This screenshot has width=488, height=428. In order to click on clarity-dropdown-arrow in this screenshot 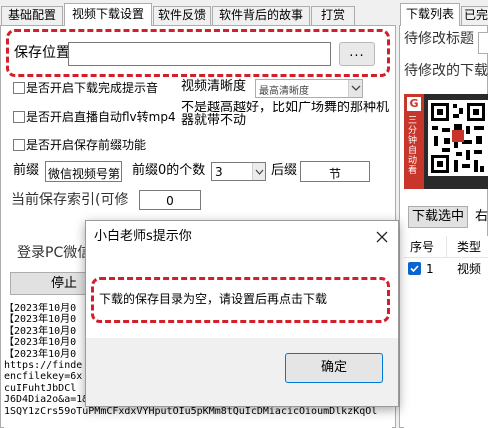, I will do `click(355, 88)`.